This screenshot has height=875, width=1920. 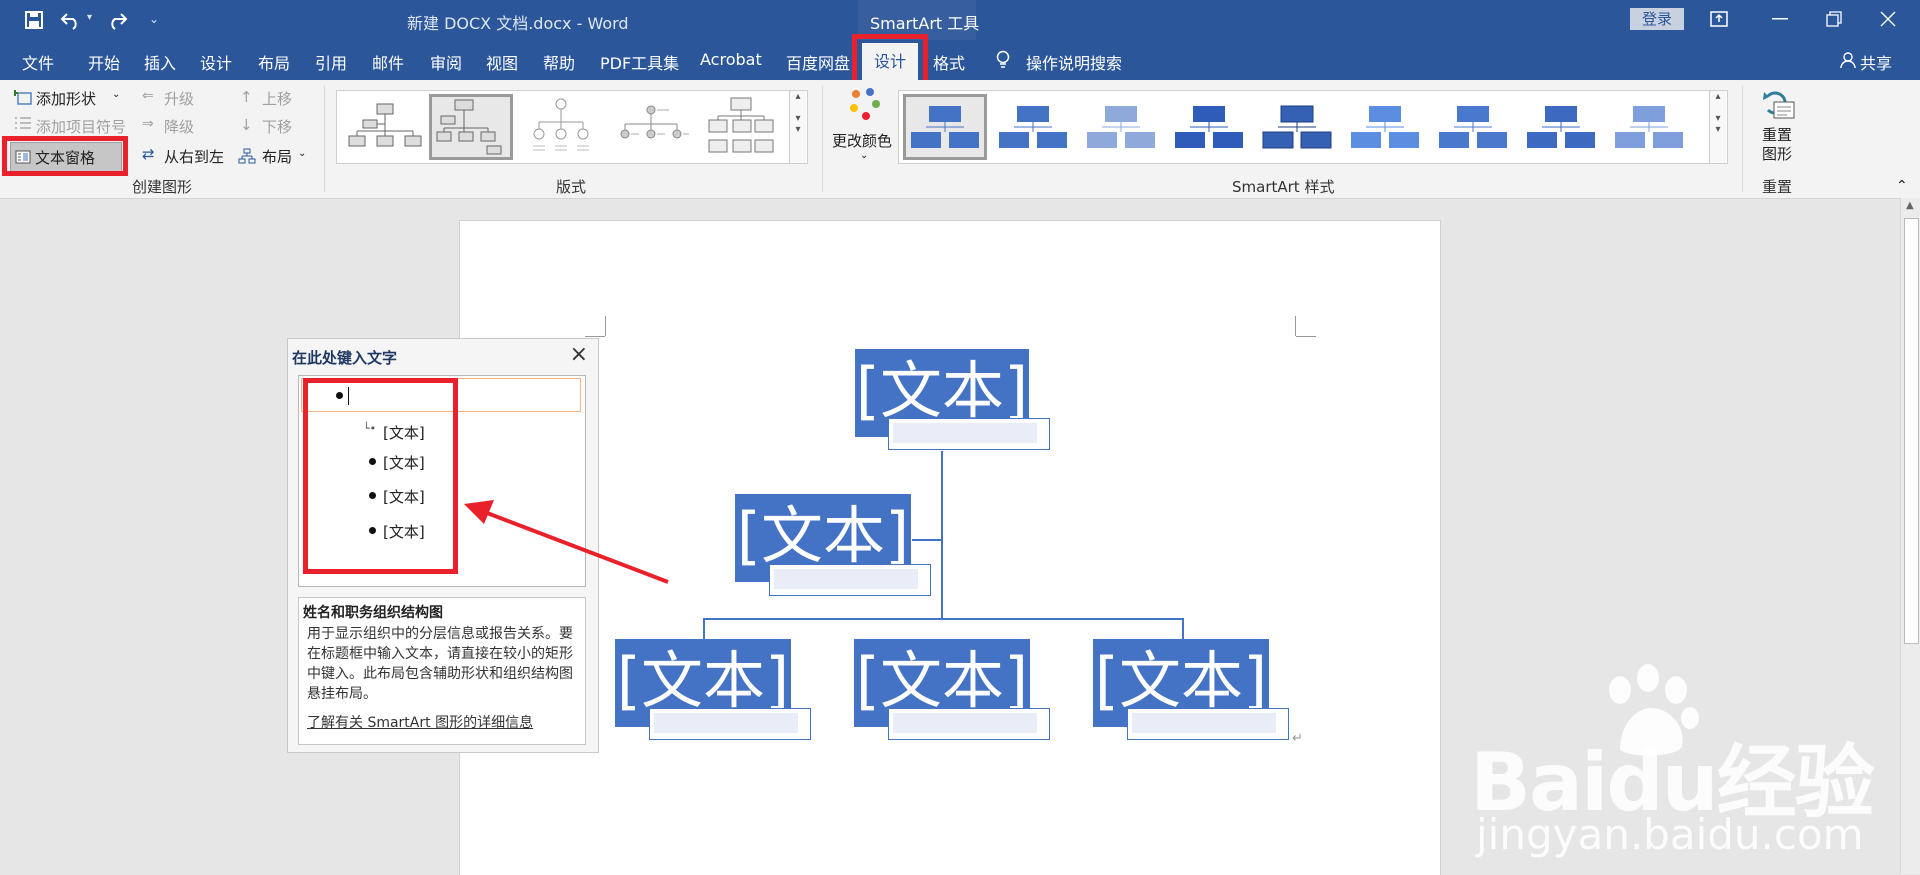 What do you see at coordinates (1657, 19) in the screenshot?
I see `login-button: 登录` at bounding box center [1657, 19].